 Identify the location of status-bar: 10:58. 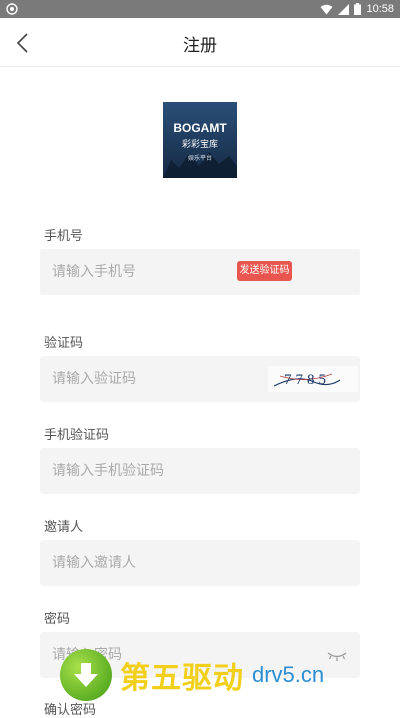
(200, 9).